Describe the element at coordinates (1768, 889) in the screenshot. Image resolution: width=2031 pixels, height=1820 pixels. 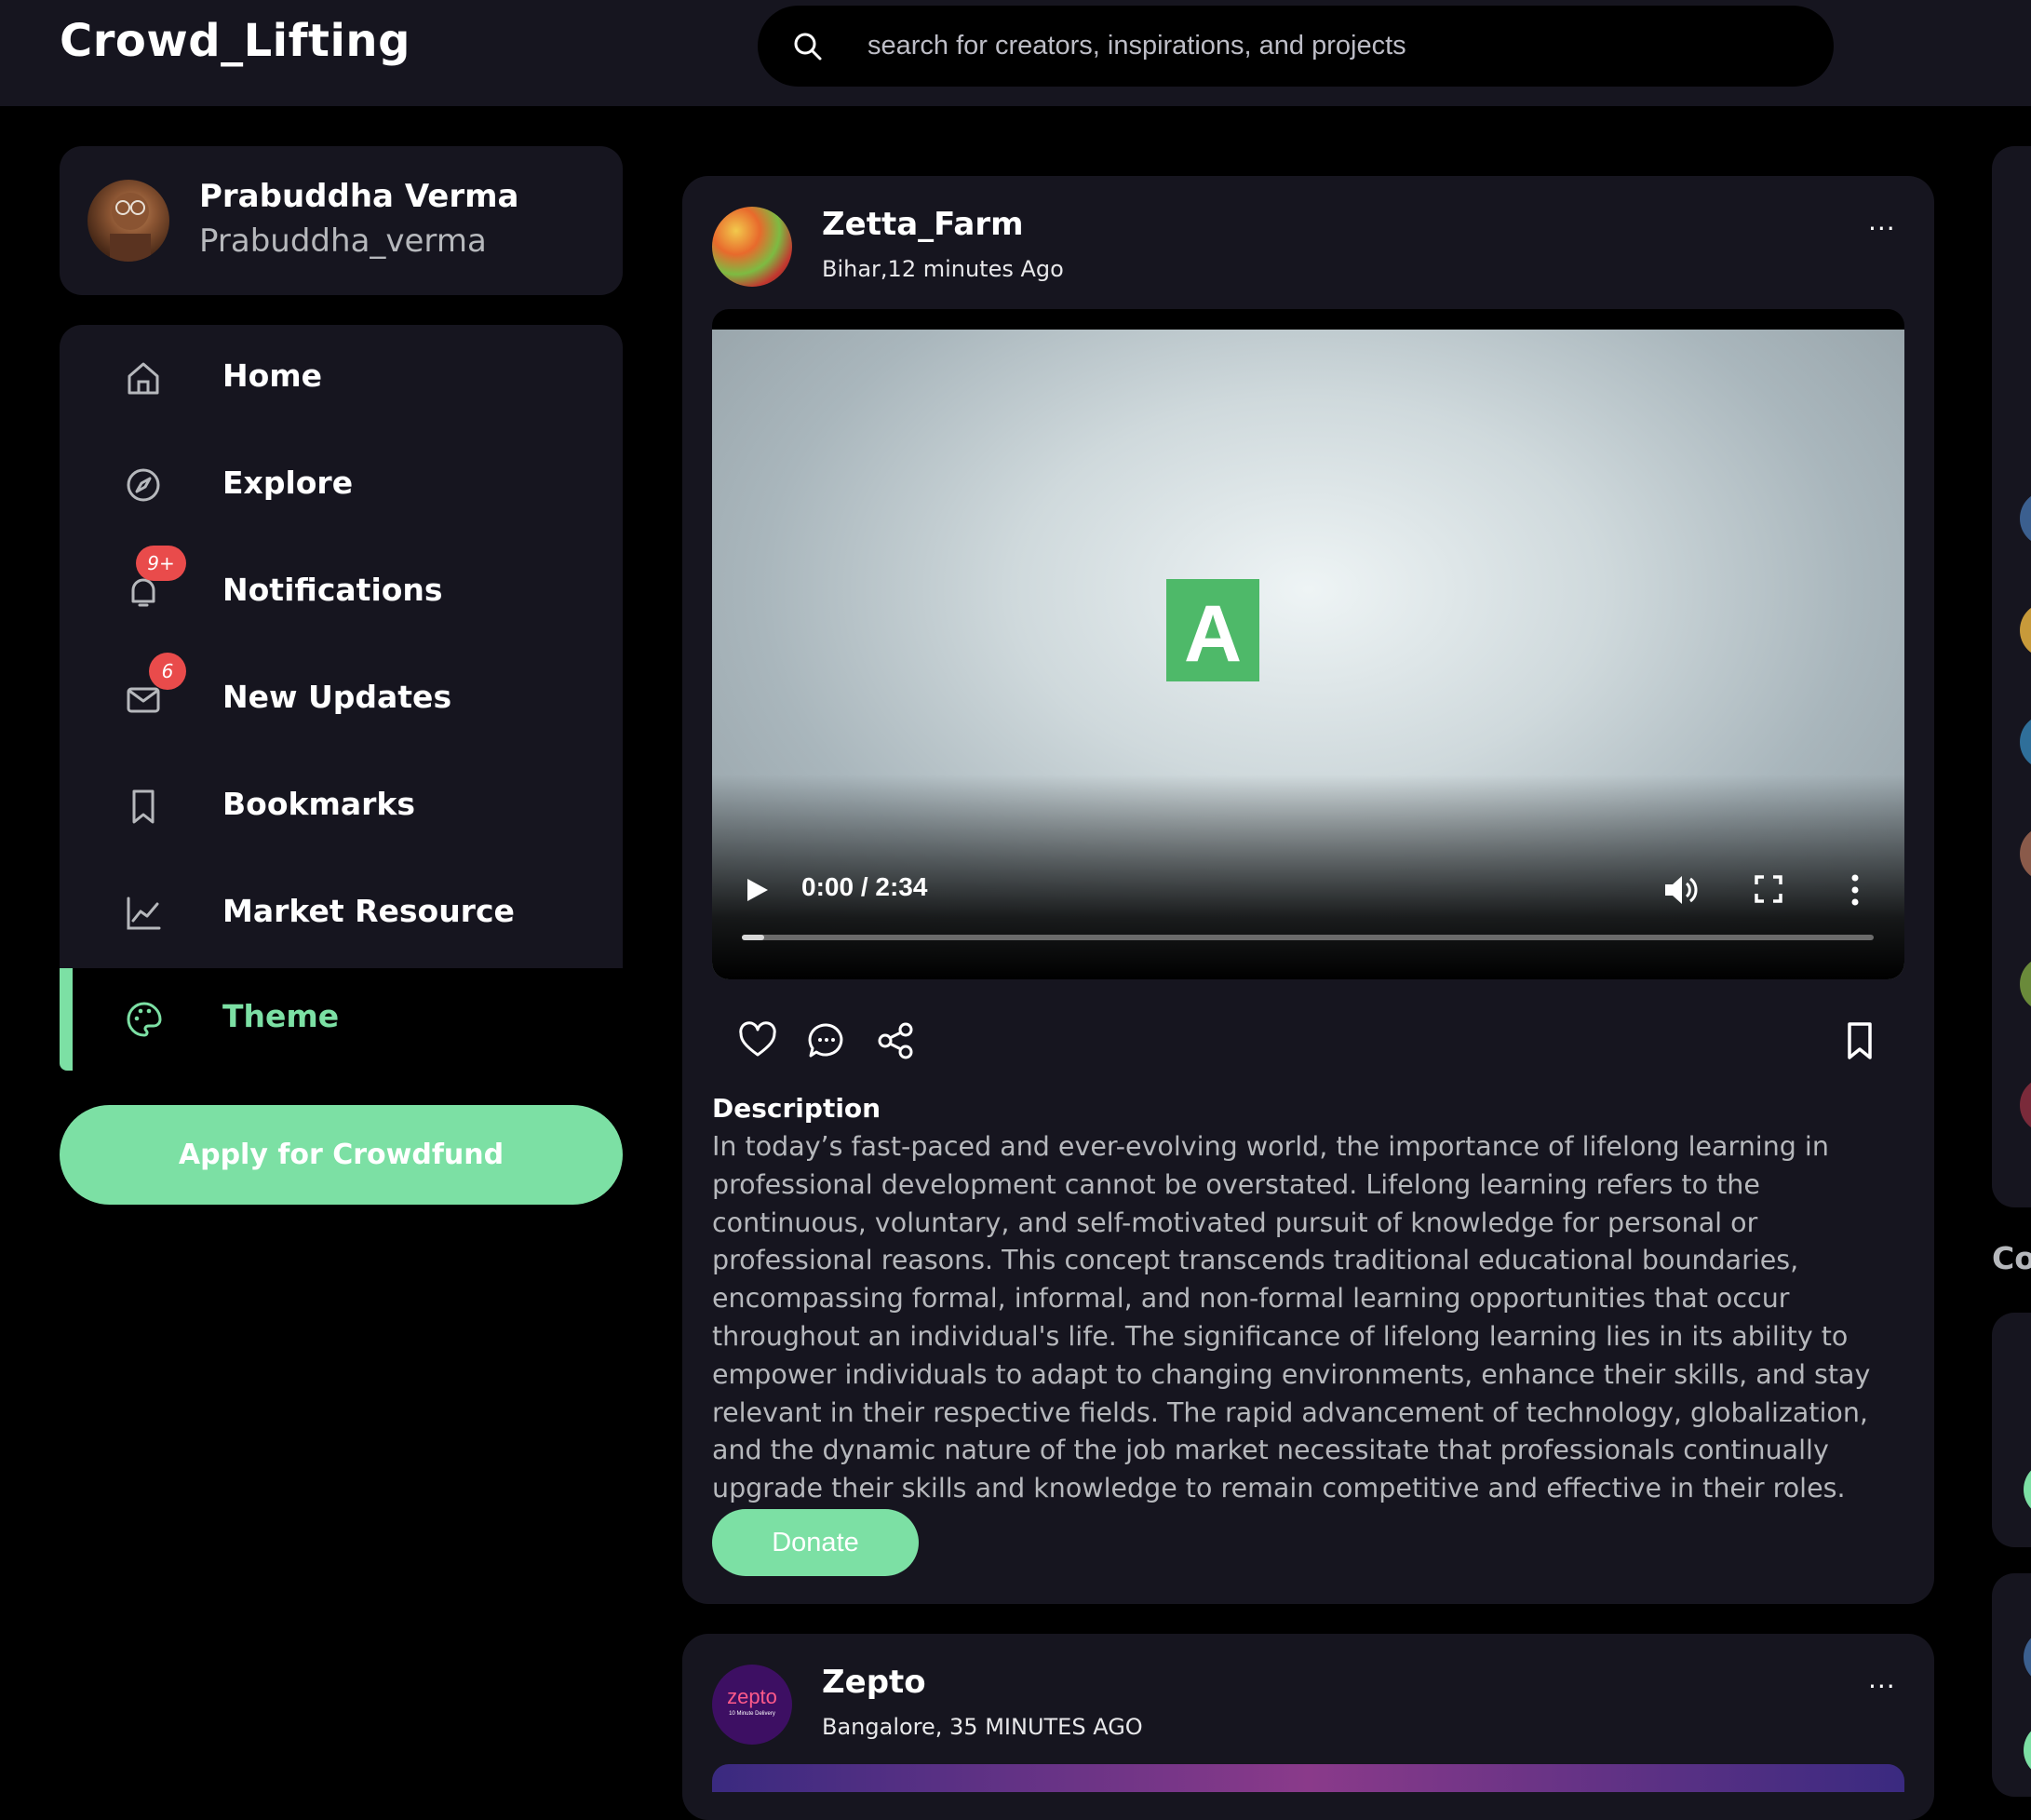
I see `fullscreen-icon` at that location.